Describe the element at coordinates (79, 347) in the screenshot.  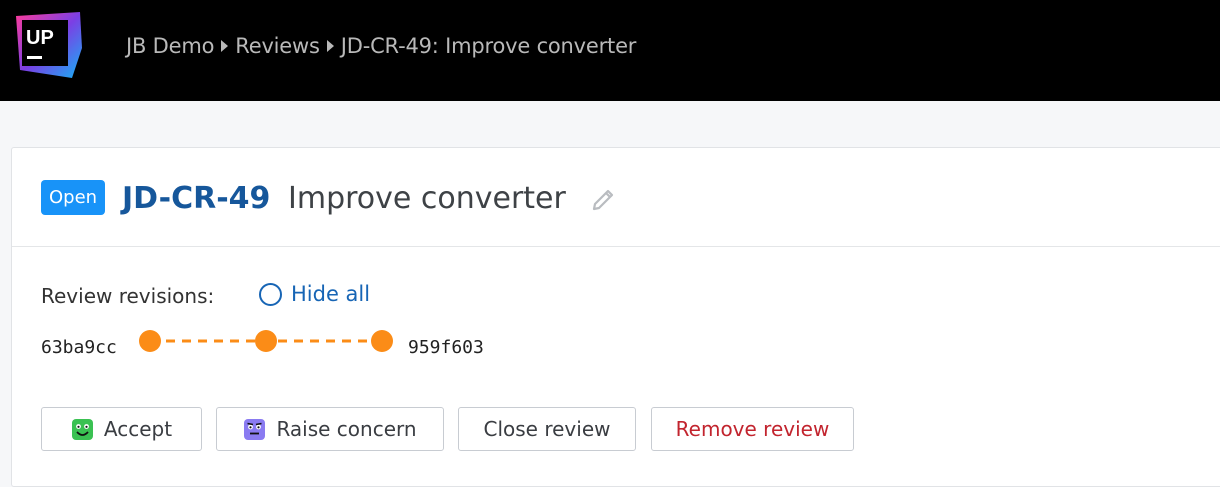
I see `revision-start-hash: 63ba9cc` at that location.